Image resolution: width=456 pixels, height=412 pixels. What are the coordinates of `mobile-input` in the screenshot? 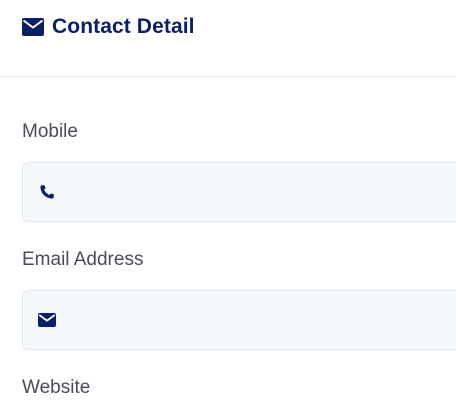 It's located at (259, 193).